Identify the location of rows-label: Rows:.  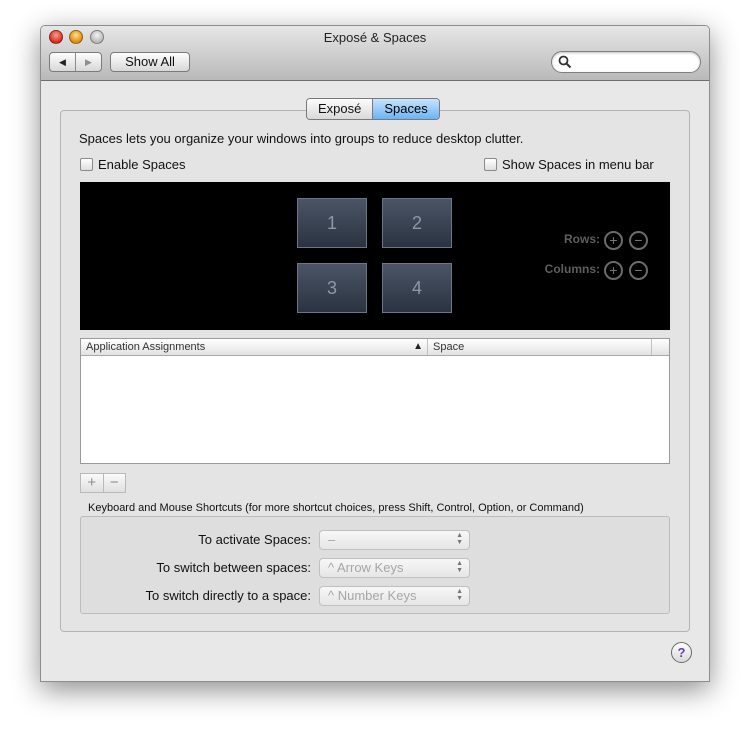
(582, 239).